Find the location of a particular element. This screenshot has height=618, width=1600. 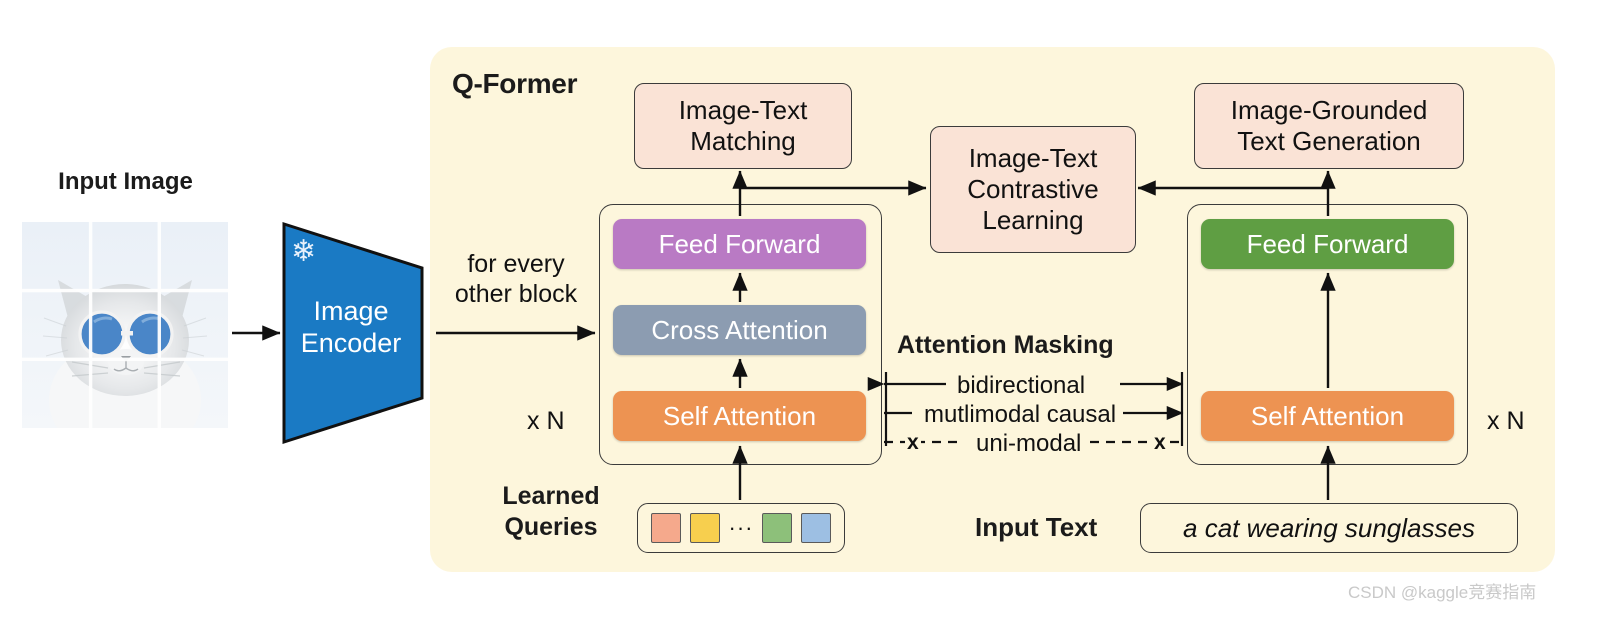

for-every-other-block-label: for every other block is located at coordinates (516, 279).